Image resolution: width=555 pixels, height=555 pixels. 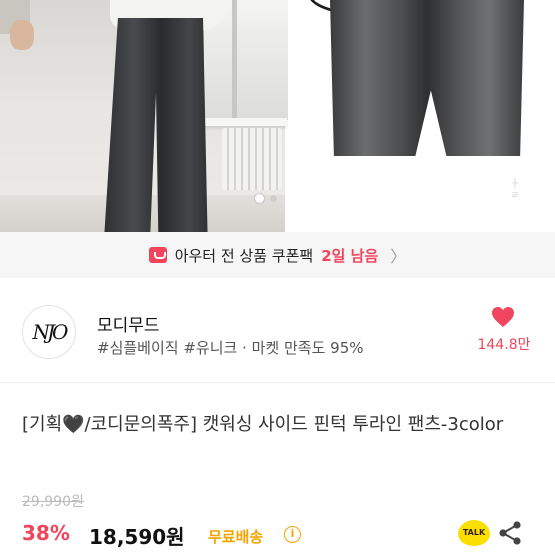 What do you see at coordinates (252, 159) in the screenshot?
I see `radiator` at bounding box center [252, 159].